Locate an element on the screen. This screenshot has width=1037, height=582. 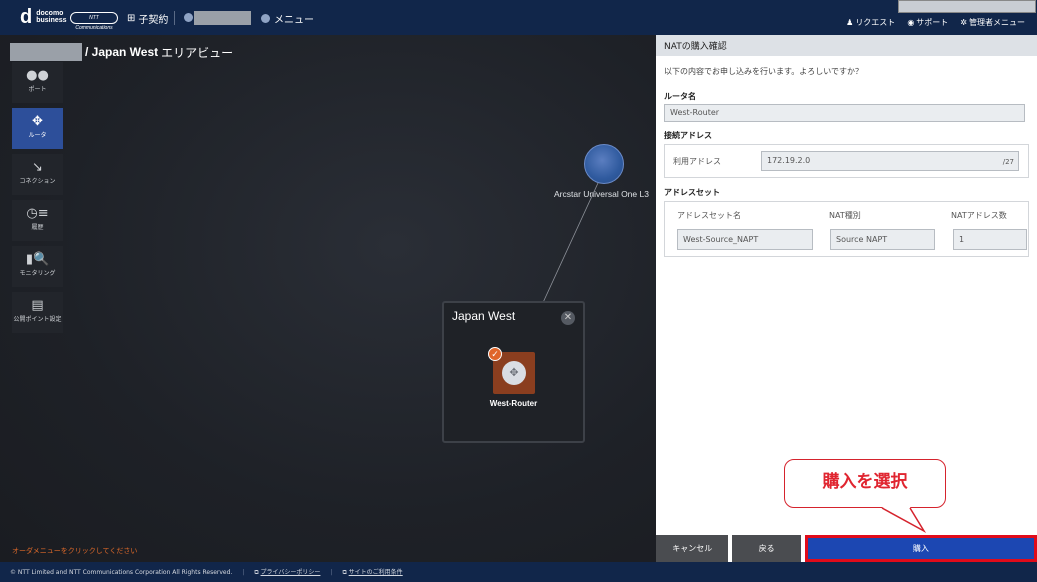
col-nat-type: NAT種別 is located at coordinates (845, 215).